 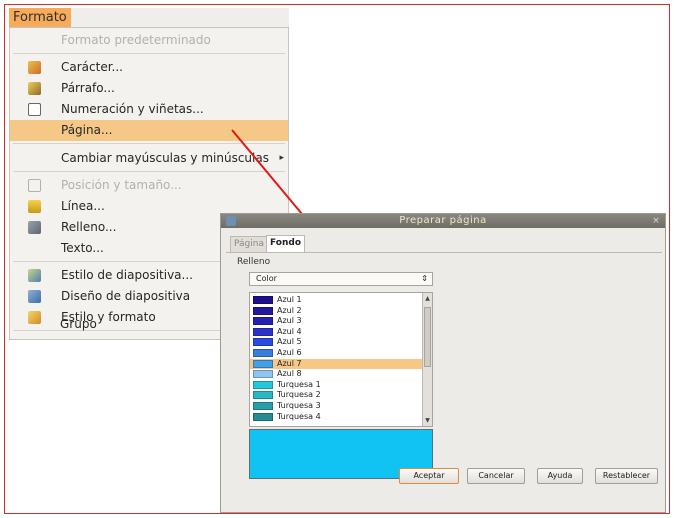 What do you see at coordinates (249, 244) in the screenshot?
I see `tab-pagina: Página` at bounding box center [249, 244].